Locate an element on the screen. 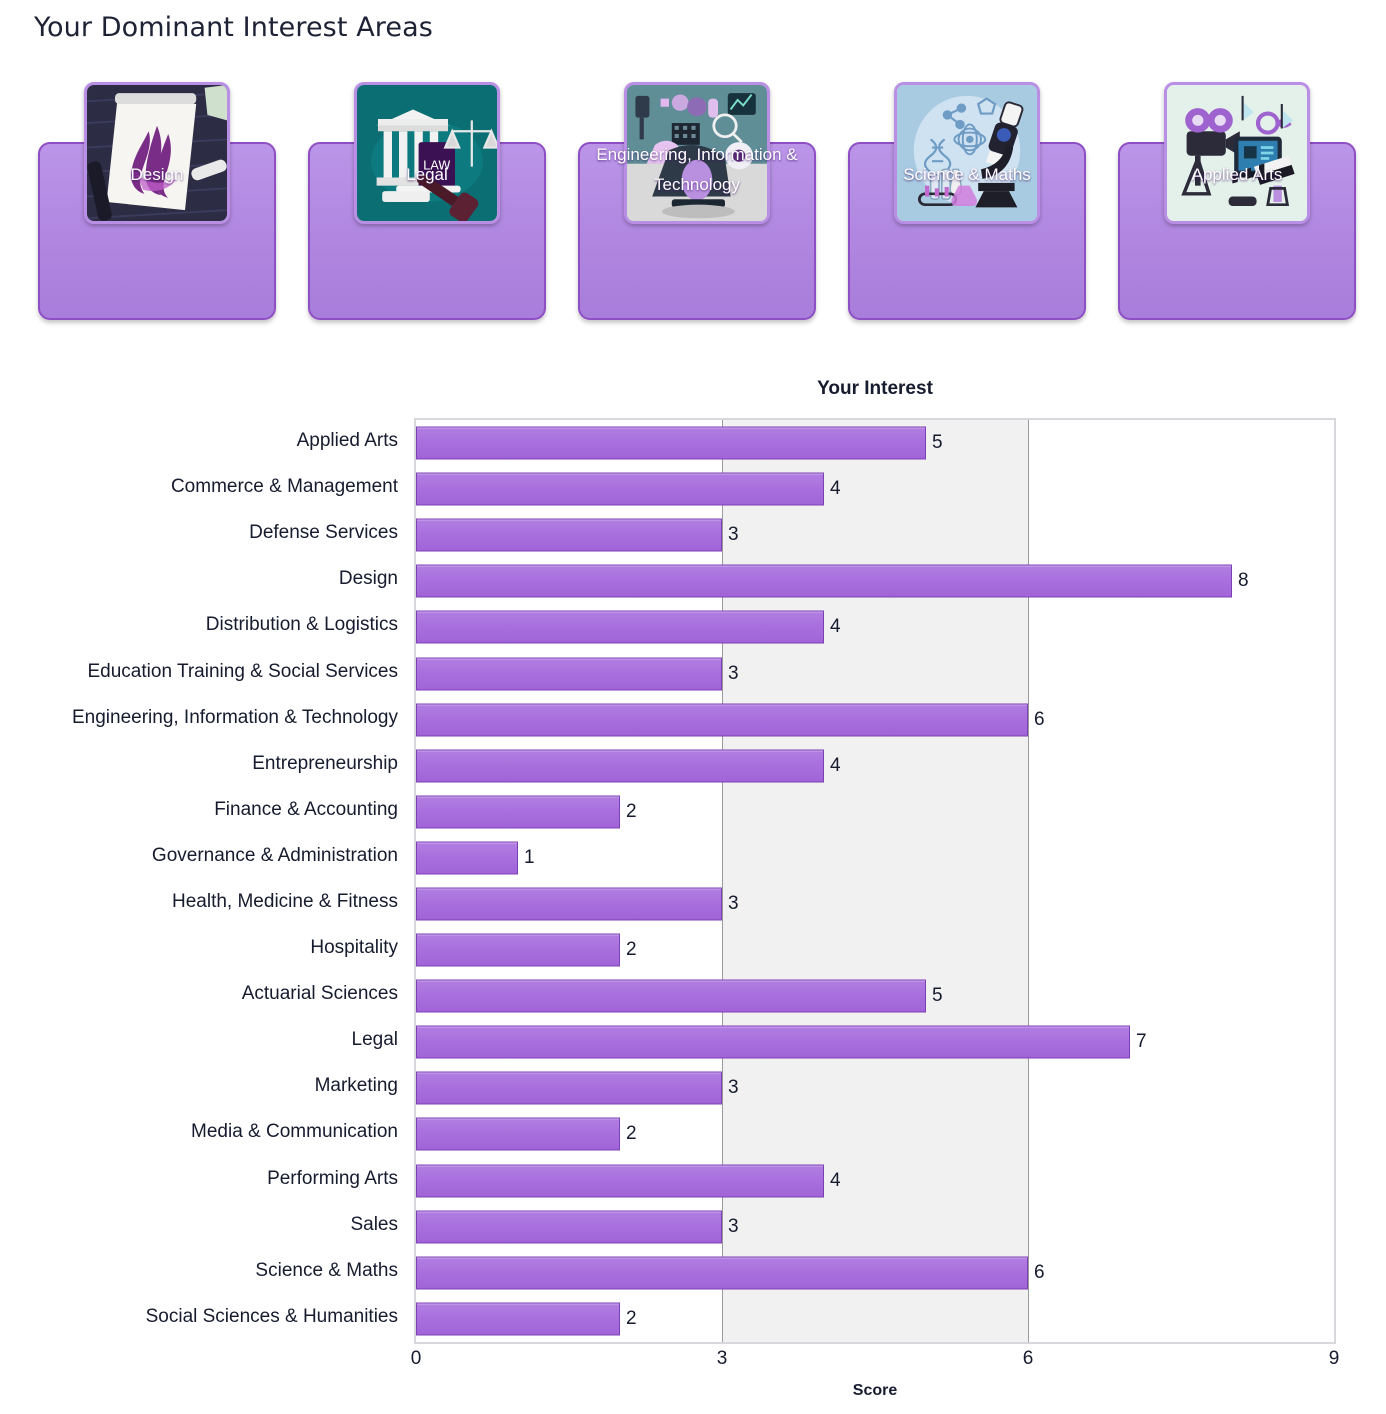 The image size is (1386, 1414). chart-x-axis-label: Score is located at coordinates (875, 1390).